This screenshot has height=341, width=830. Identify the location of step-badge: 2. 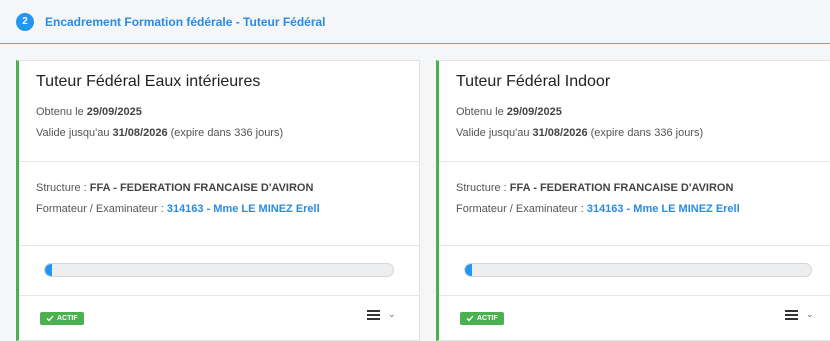
(25, 21).